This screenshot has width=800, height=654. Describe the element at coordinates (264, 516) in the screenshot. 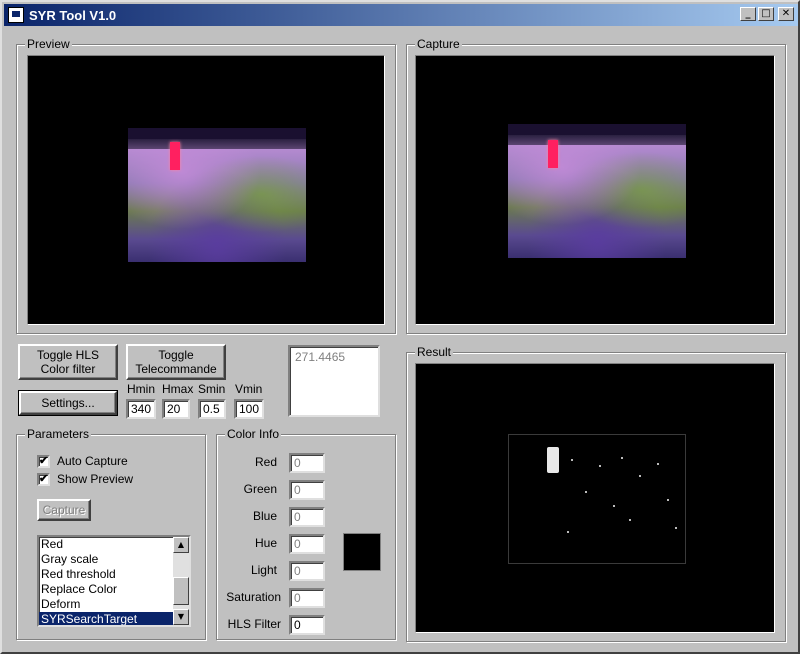

I see `blue-label: Blue` at that location.